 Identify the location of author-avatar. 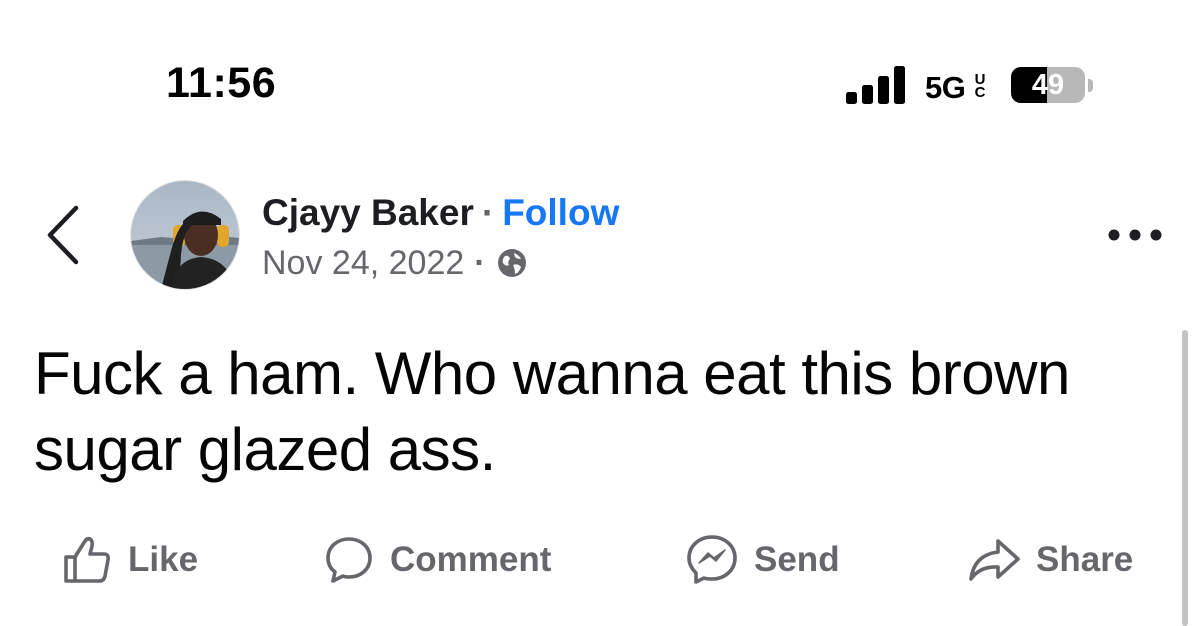
(185, 235).